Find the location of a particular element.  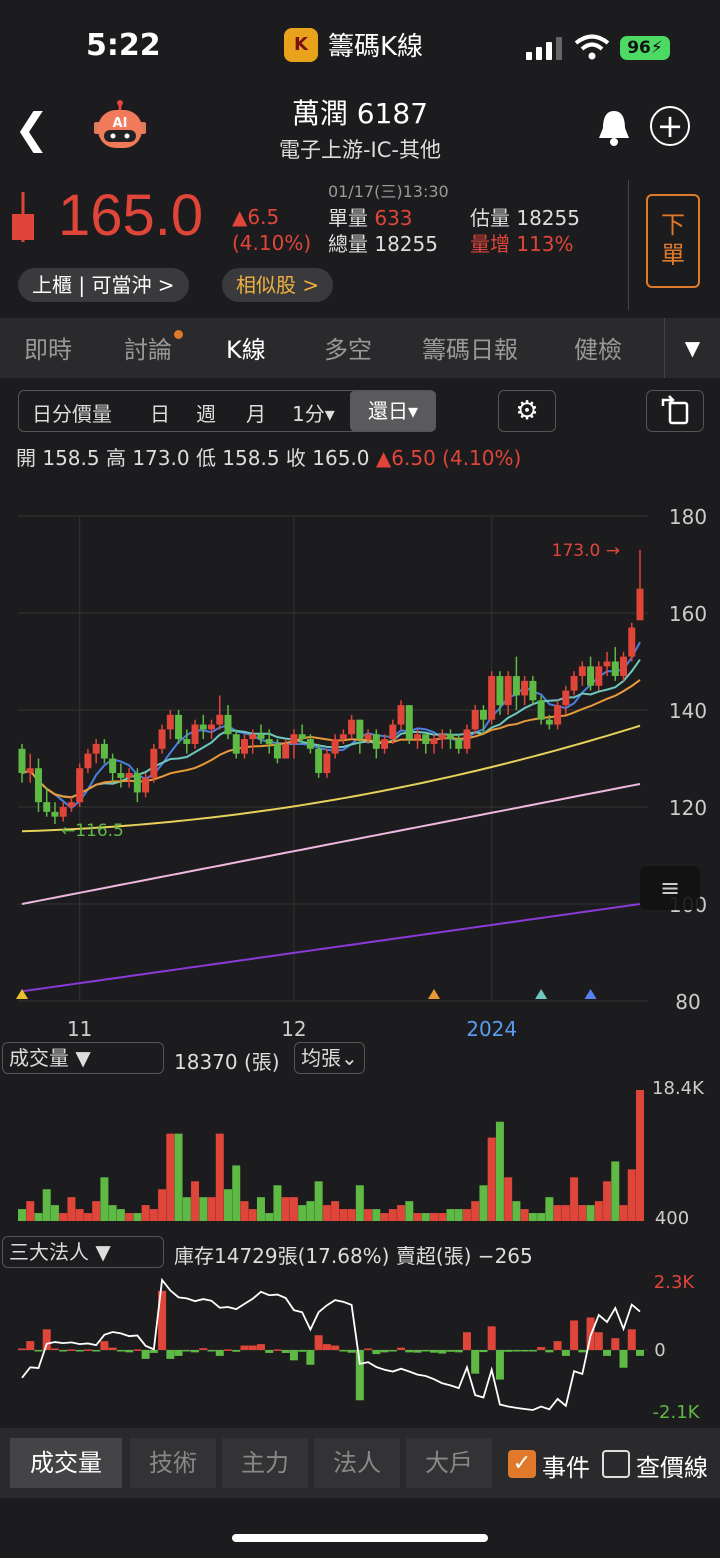

inst-zero-label: 0 is located at coordinates (659, 1350).